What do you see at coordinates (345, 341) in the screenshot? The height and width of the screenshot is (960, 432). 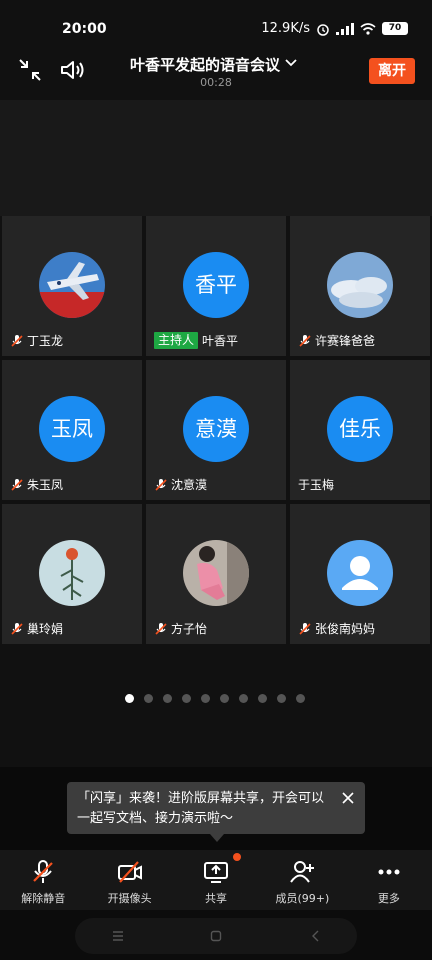 I see `participant-name: 许赛锋爸爸` at bounding box center [345, 341].